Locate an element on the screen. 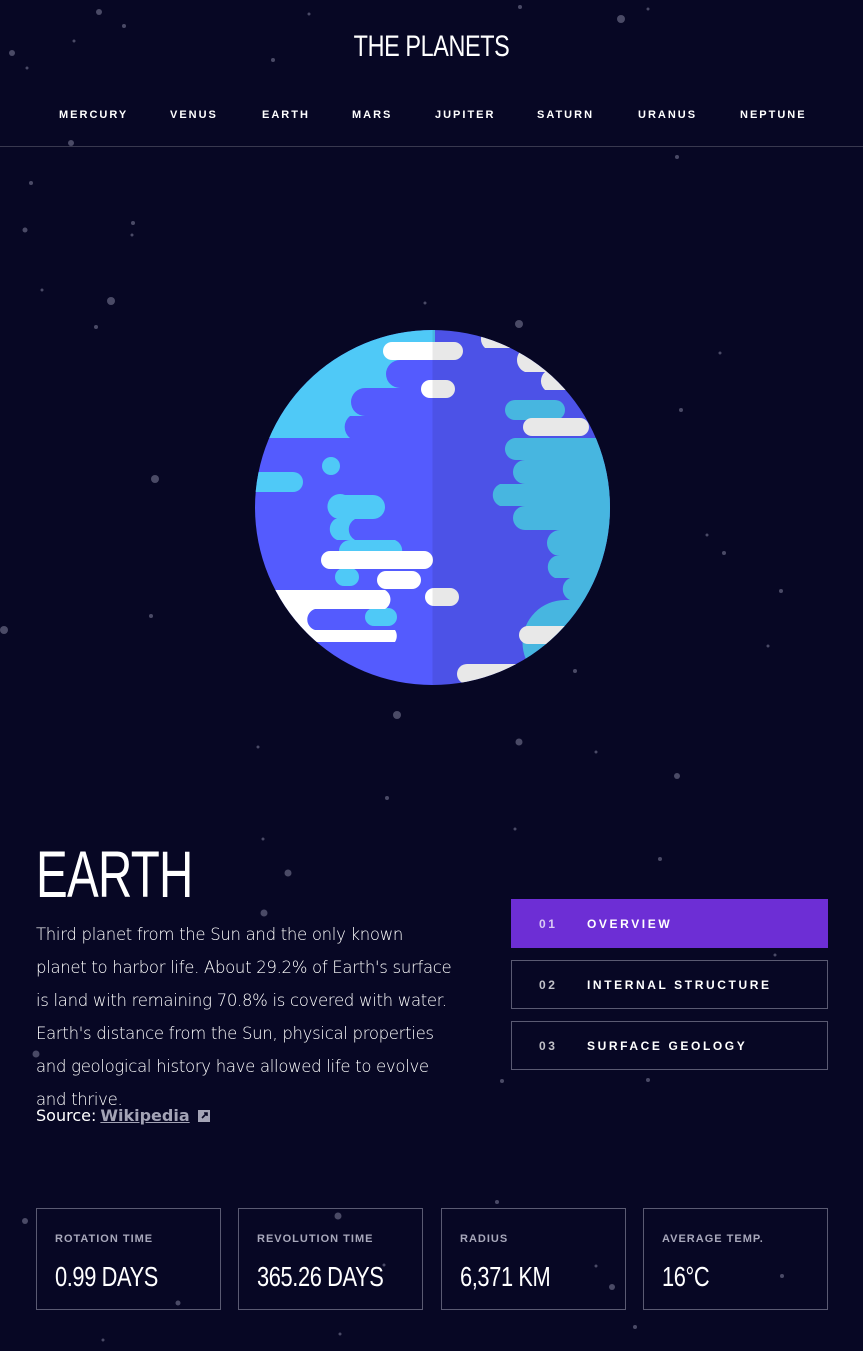 This screenshot has height=1351, width=863. tab-internal-structure: 02 INTERNAL STRUCTURE is located at coordinates (669, 984).